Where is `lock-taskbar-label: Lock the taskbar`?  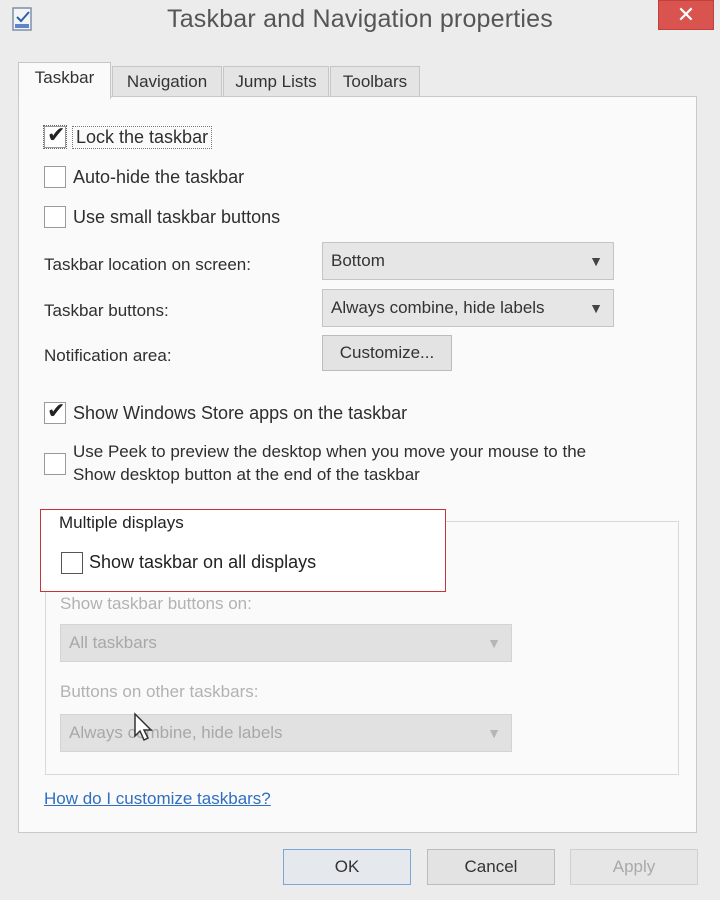 lock-taskbar-label: Lock the taskbar is located at coordinates (142, 137).